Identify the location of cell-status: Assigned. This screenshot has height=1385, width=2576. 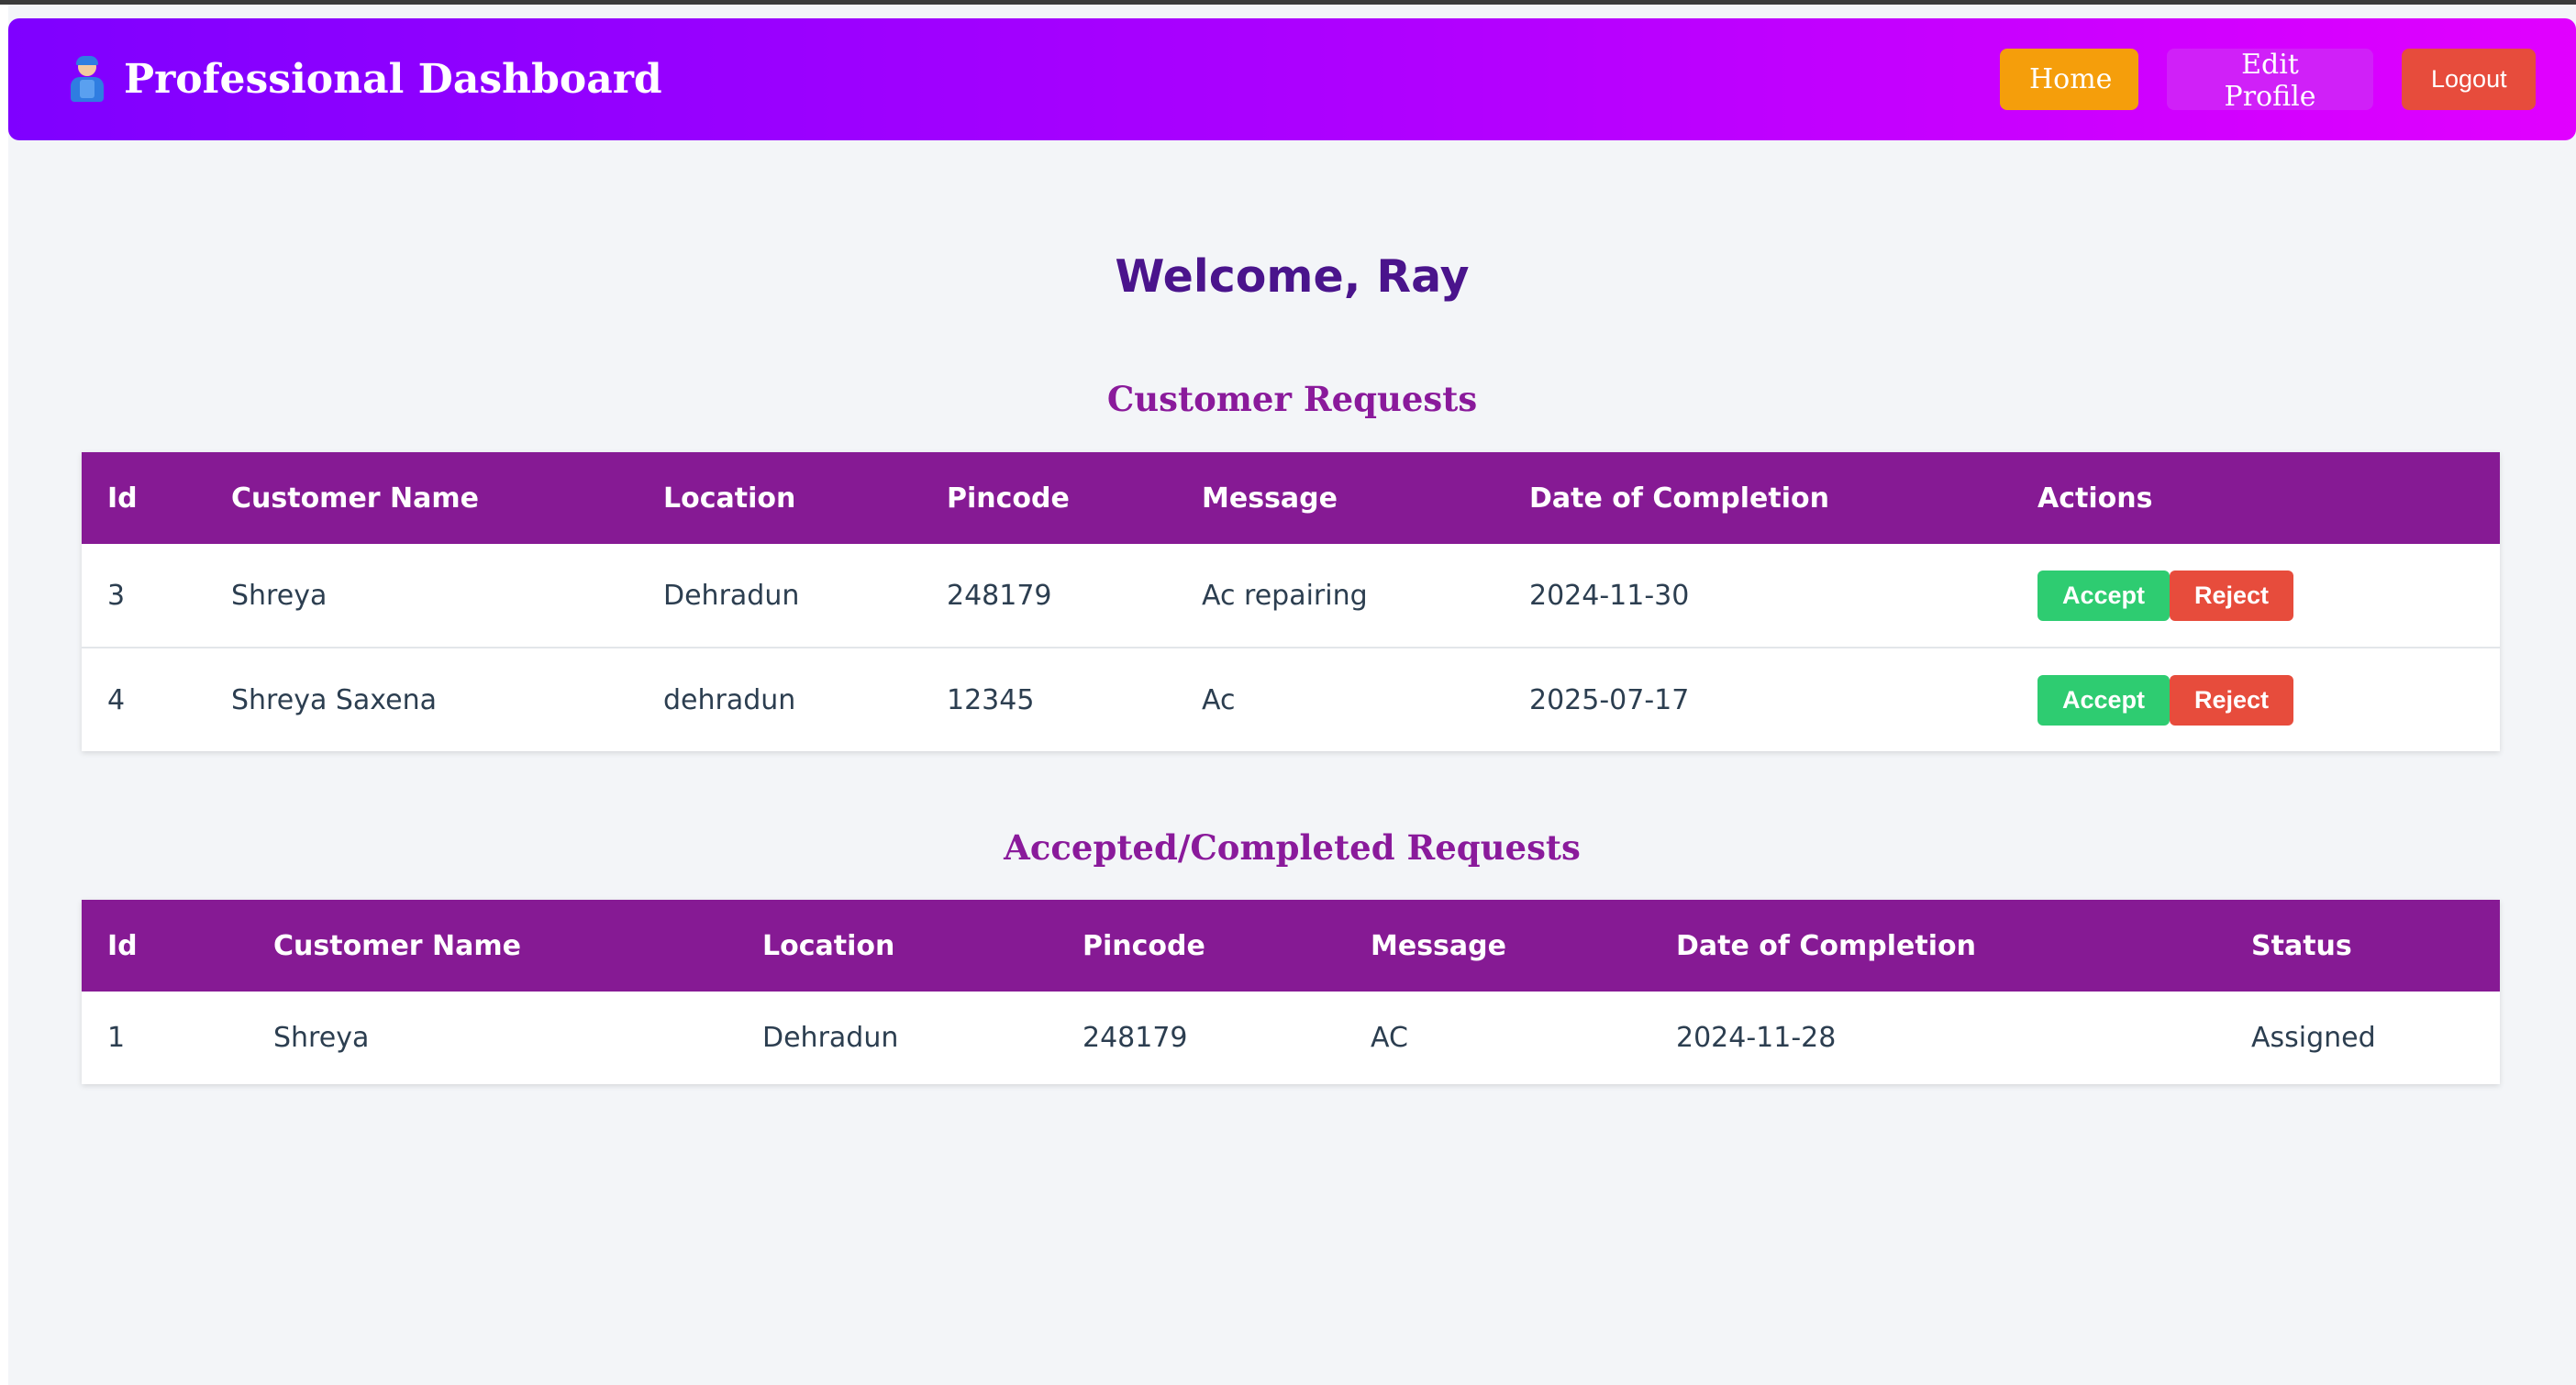
(2313, 1038).